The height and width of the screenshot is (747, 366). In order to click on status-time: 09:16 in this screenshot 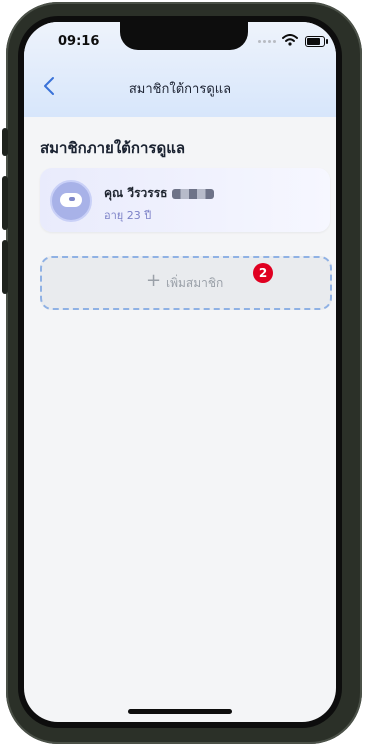, I will do `click(79, 41)`.